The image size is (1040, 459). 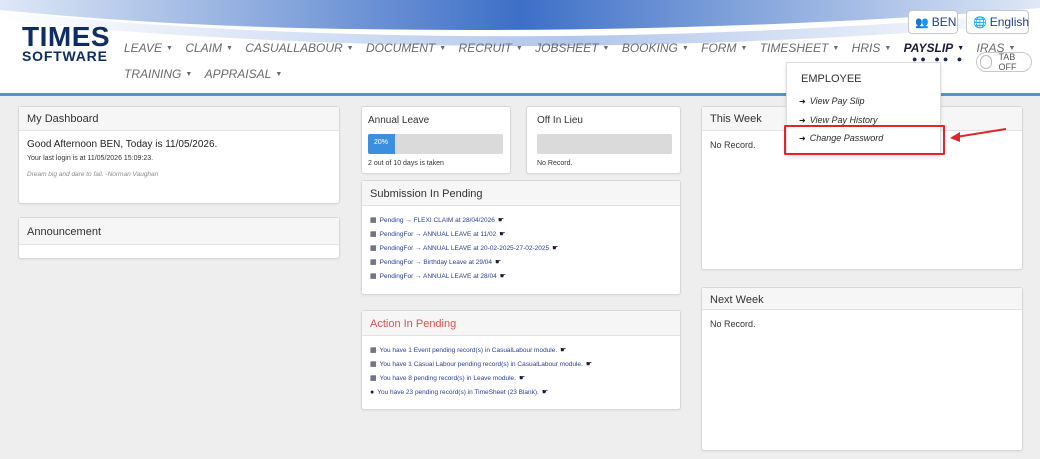 I want to click on main-nav-row-2: TRAINING ▼ APPRAISAL ▼, so click(x=207, y=74).